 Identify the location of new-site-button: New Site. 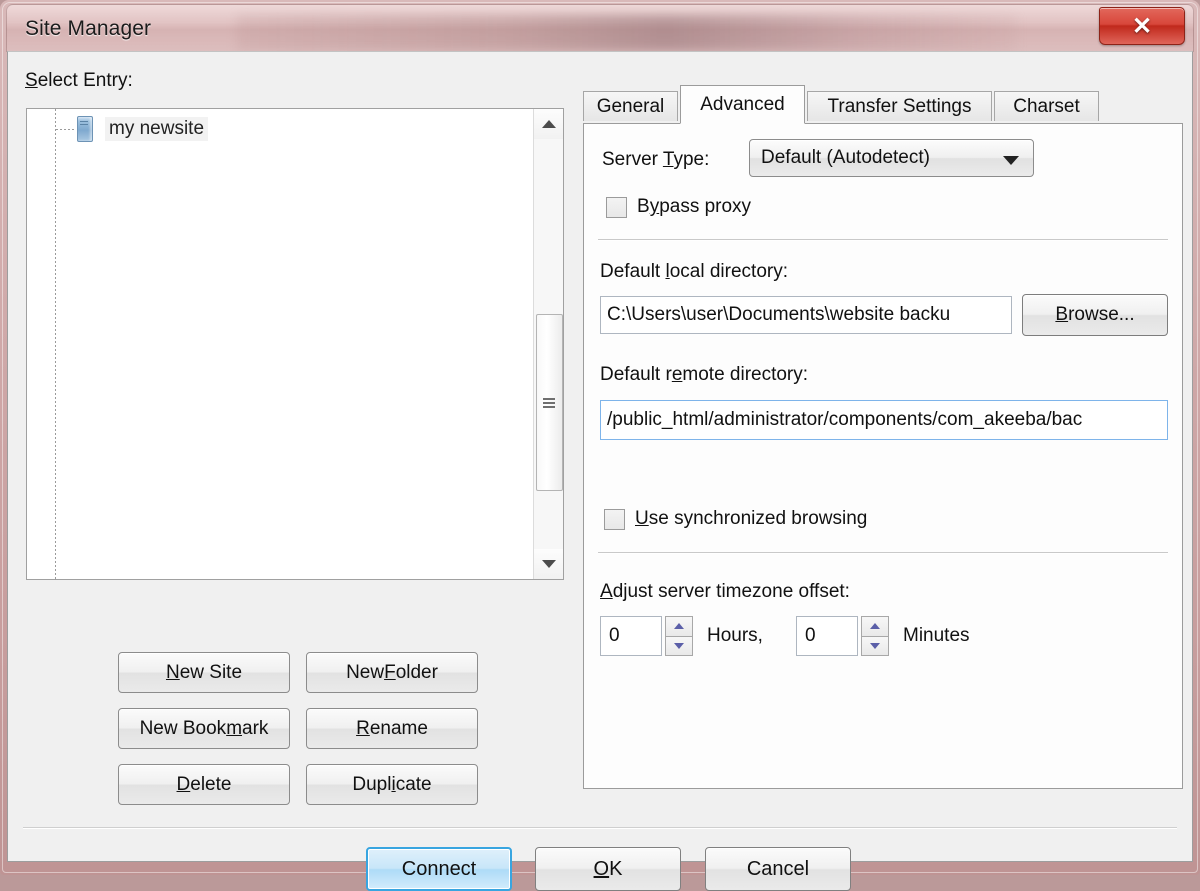
(204, 672).